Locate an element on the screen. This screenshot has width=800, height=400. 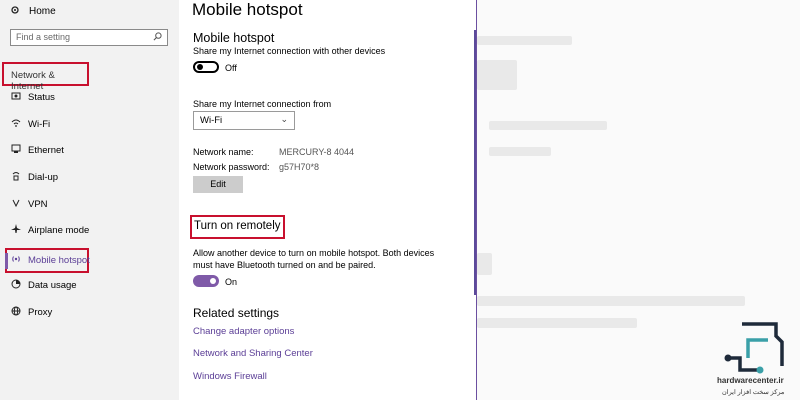
sidebar-item-label: Wi-Fi is located at coordinates (39, 124).